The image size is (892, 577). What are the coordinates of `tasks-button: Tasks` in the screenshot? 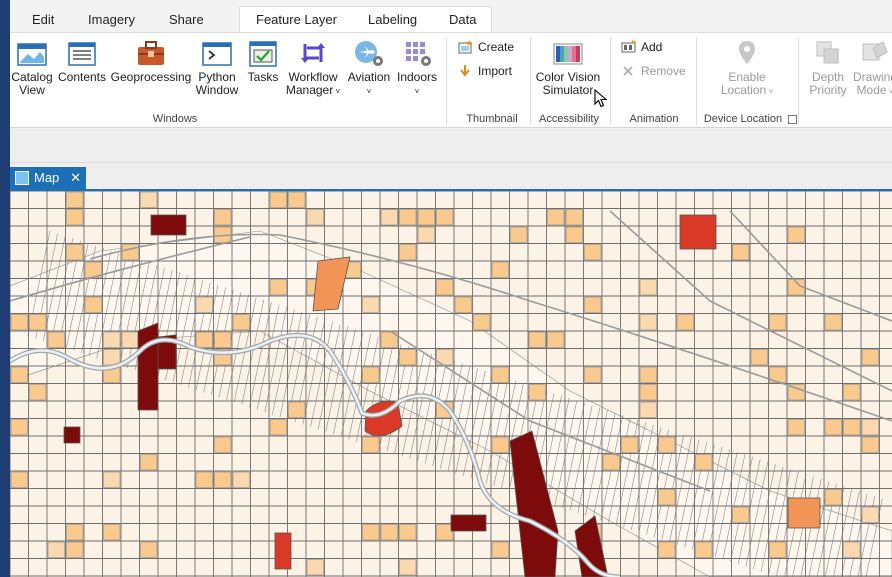 It's located at (263, 61).